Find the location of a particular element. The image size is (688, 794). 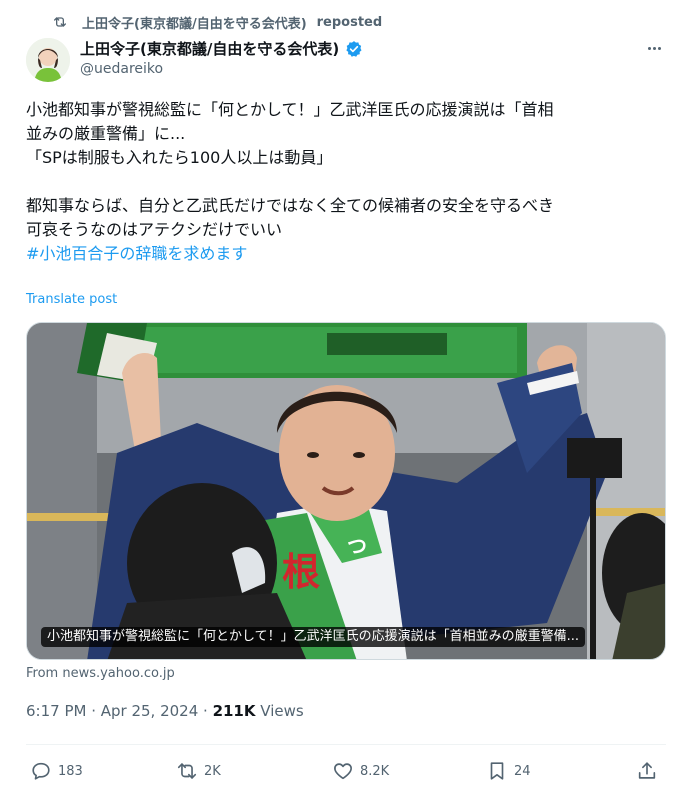

author-handle: @uedareiko is located at coordinates (121, 69).